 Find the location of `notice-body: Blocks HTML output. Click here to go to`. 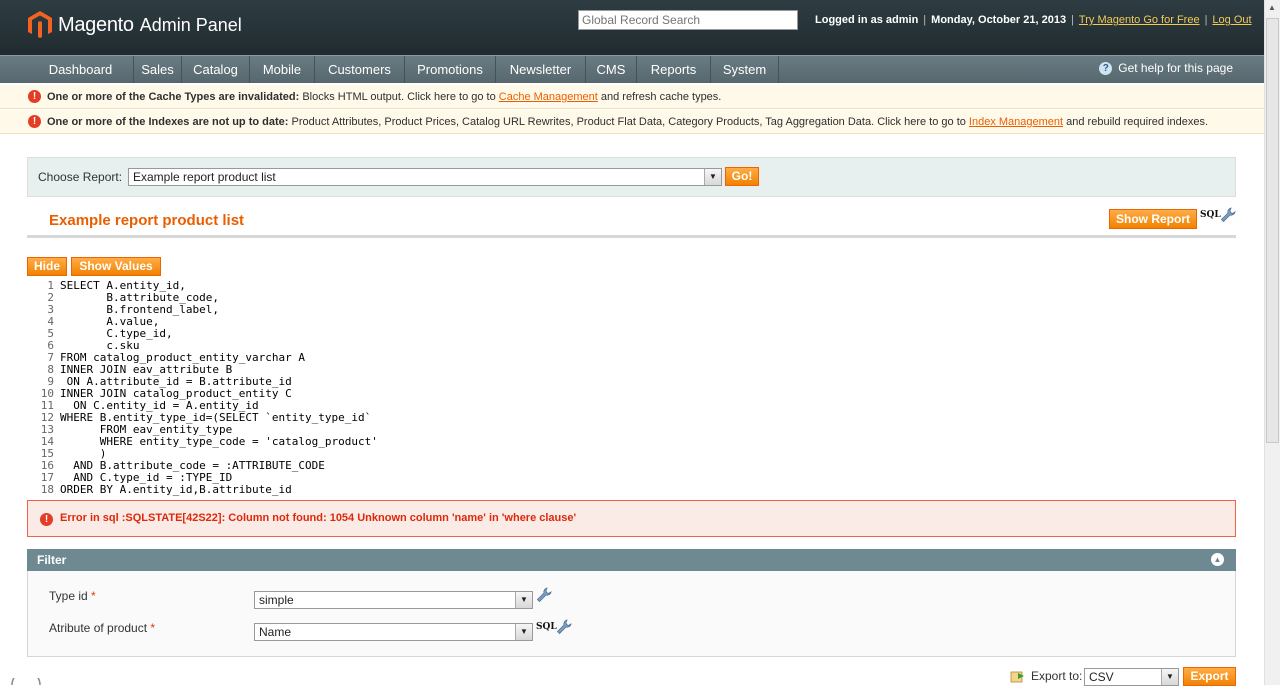

notice-body: Blocks HTML output. Click here to go to is located at coordinates (399, 97).